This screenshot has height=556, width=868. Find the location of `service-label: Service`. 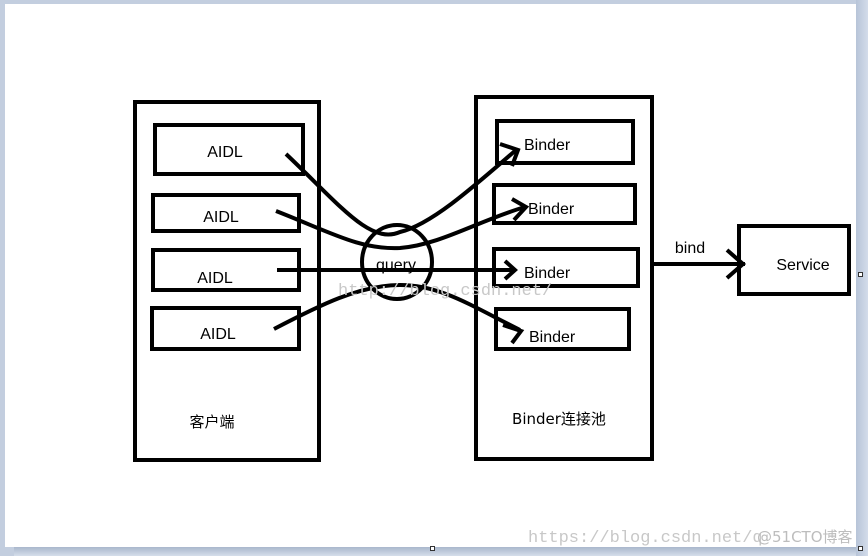

service-label: Service is located at coordinates (802, 265).